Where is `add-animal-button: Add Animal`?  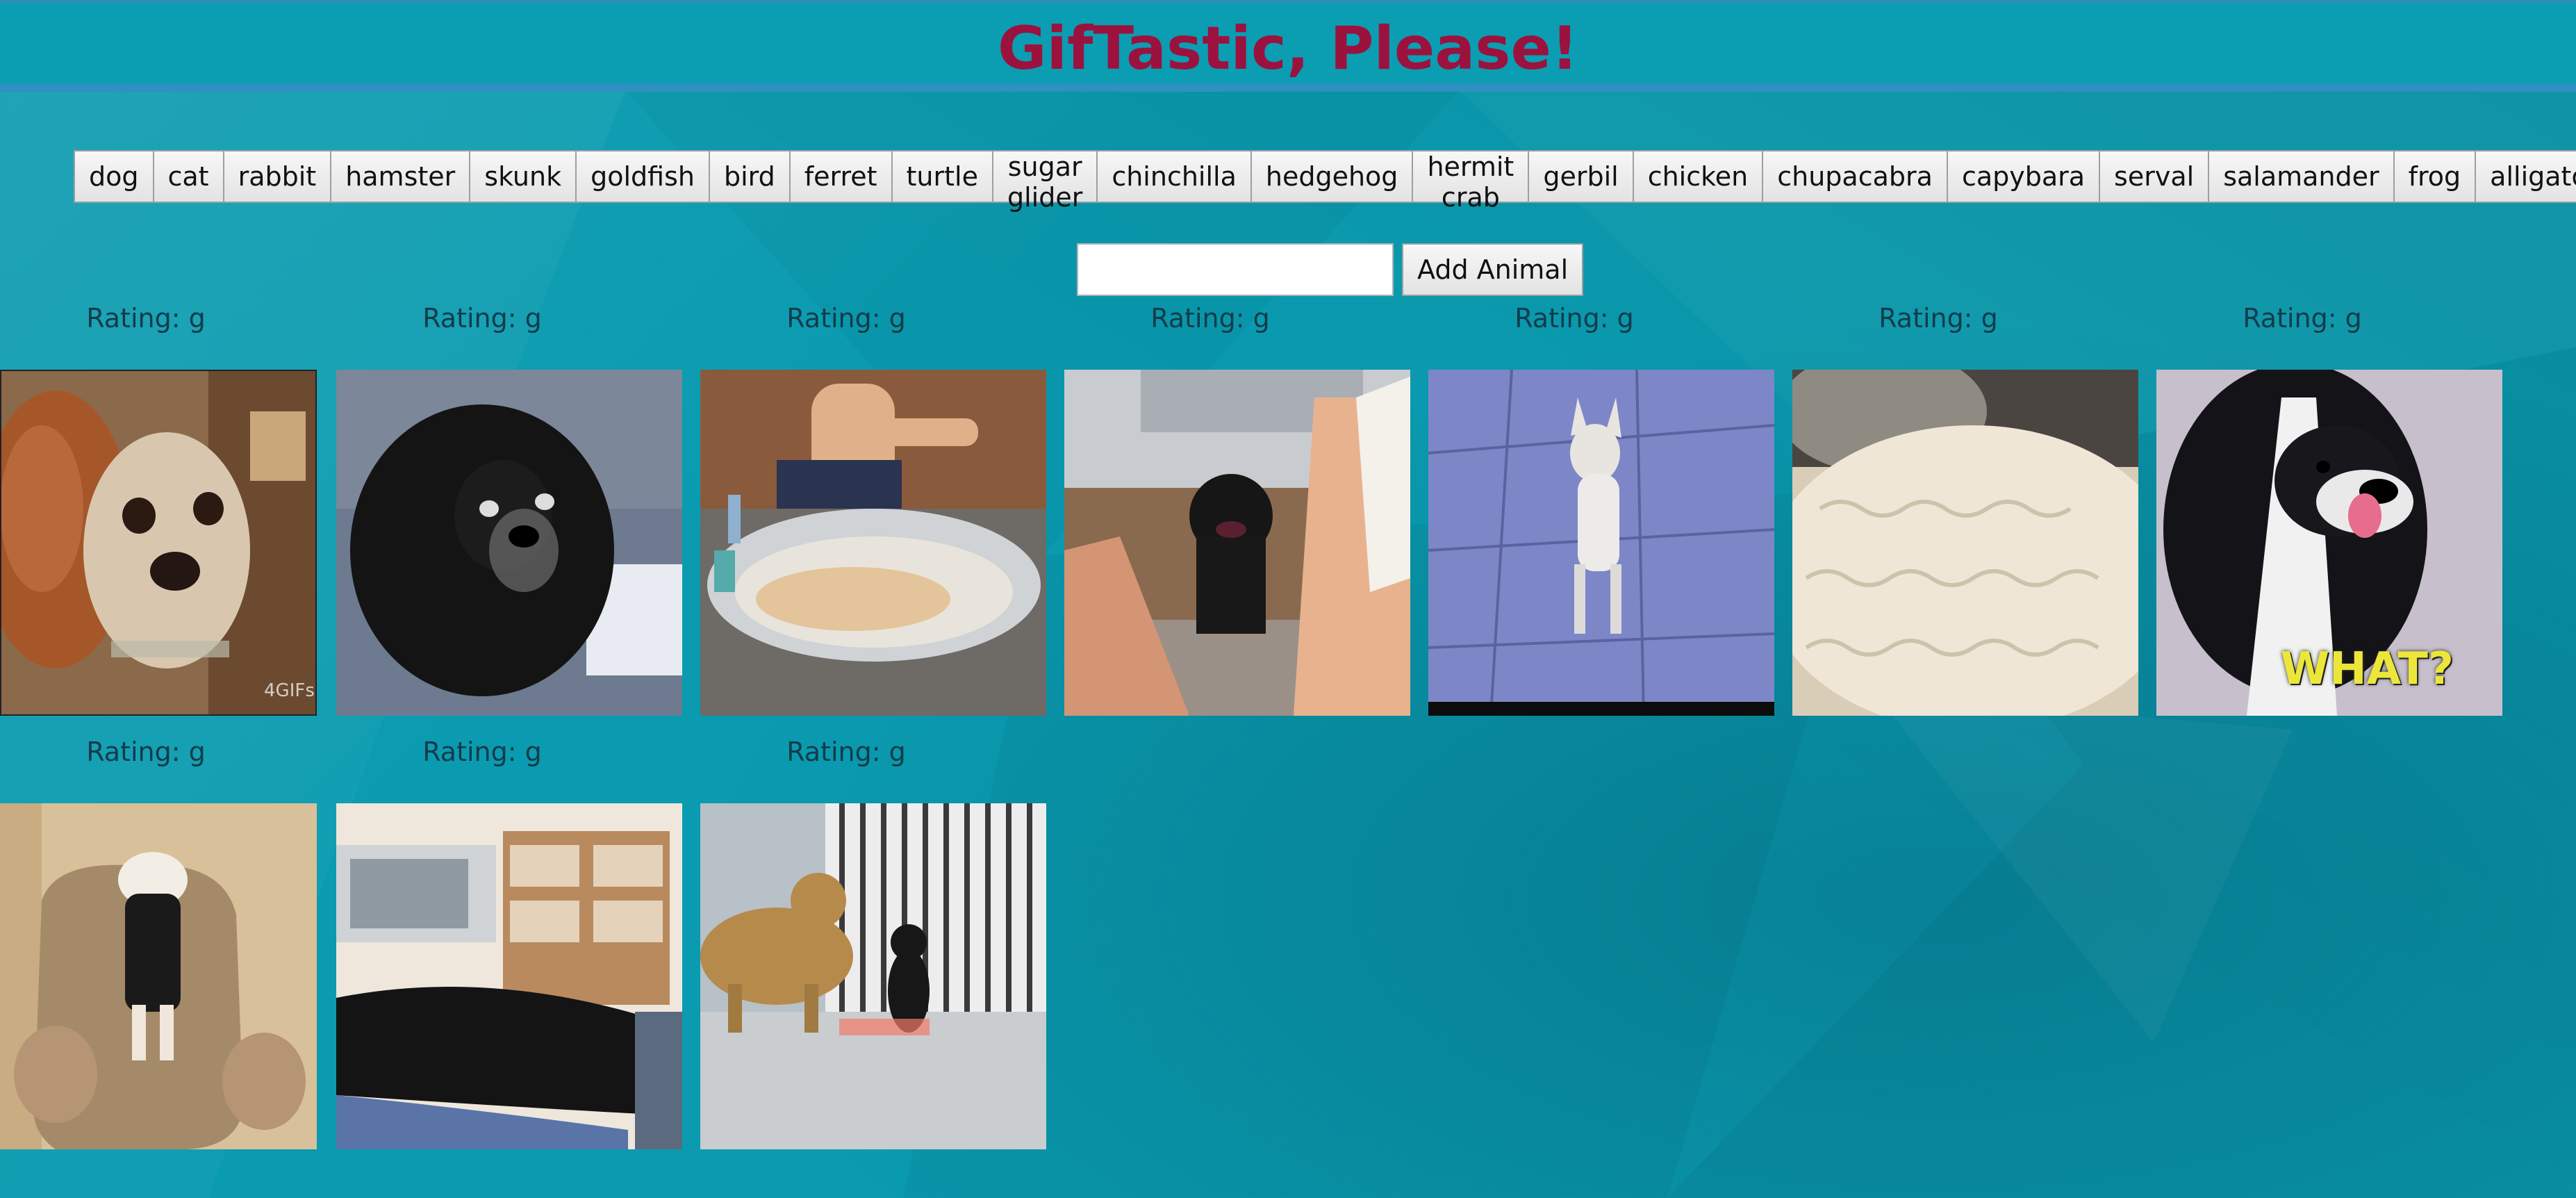 add-animal-button: Add Animal is located at coordinates (1493, 269).